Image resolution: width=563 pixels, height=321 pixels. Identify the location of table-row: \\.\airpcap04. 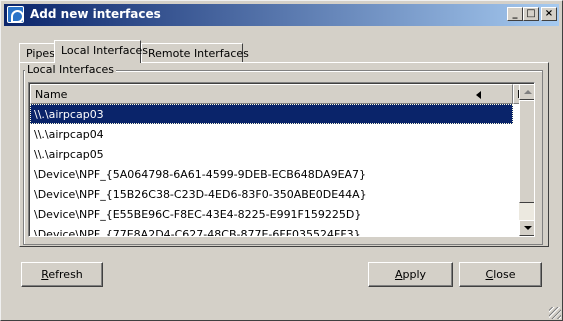
(271, 134).